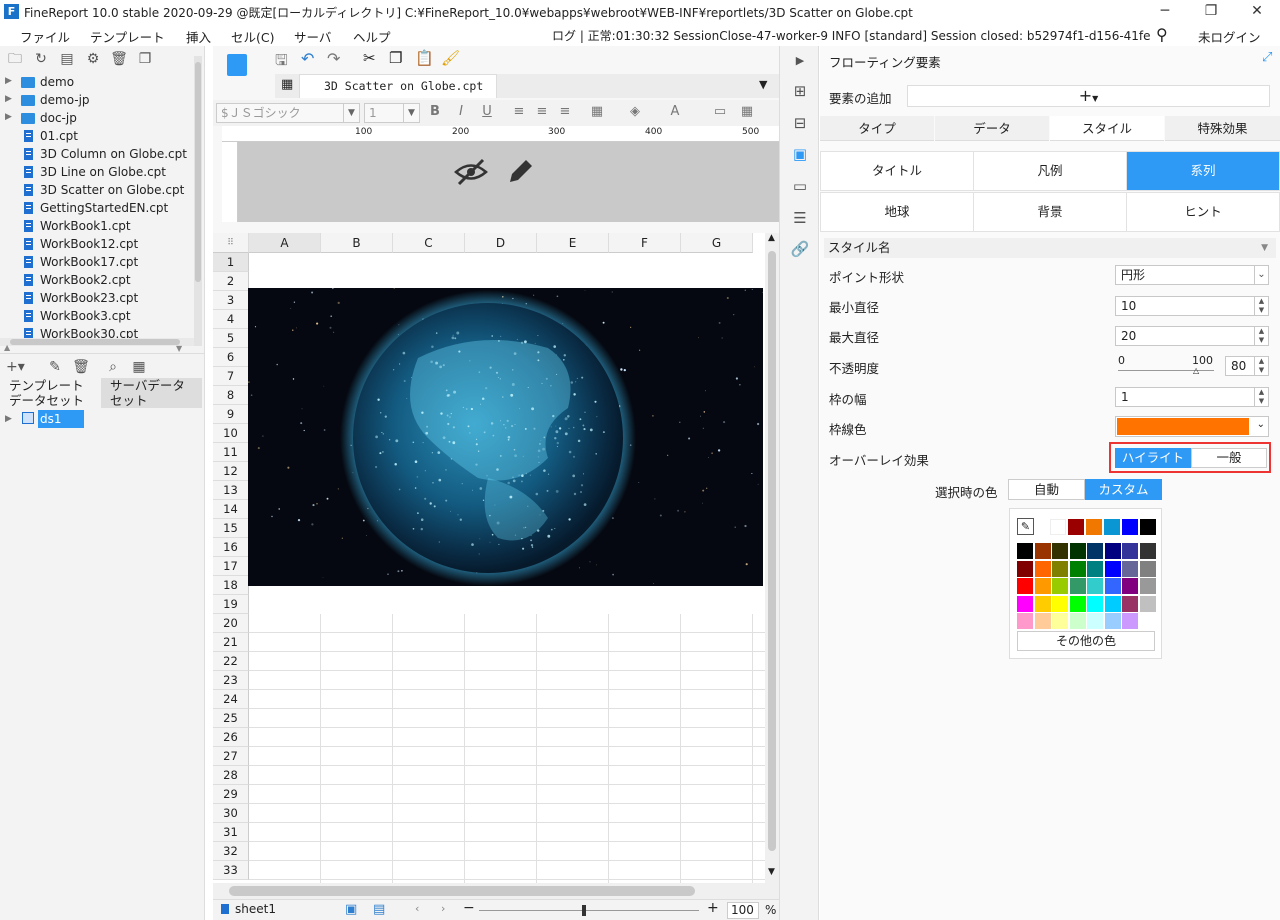  Describe the element at coordinates (231, 737) in the screenshot. I see `row-header: 26` at that location.